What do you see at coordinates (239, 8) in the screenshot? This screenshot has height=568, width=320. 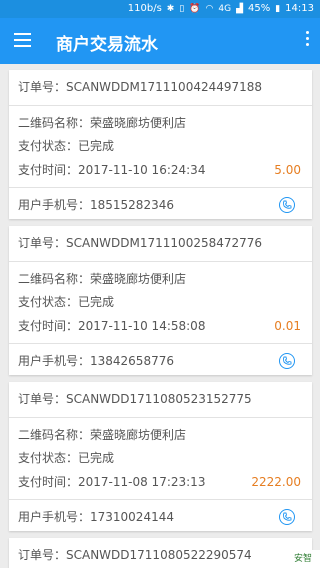 I see `signal-icon: ▟` at bounding box center [239, 8].